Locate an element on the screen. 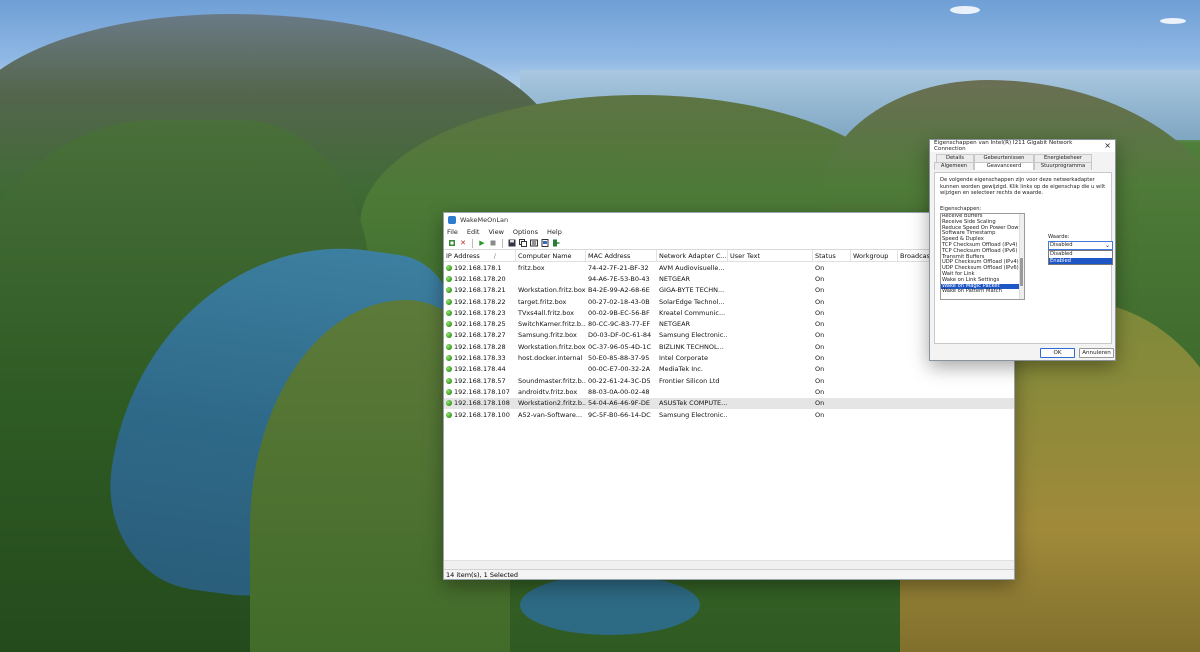 The image size is (1200, 652). menu-file: File is located at coordinates (452, 232).